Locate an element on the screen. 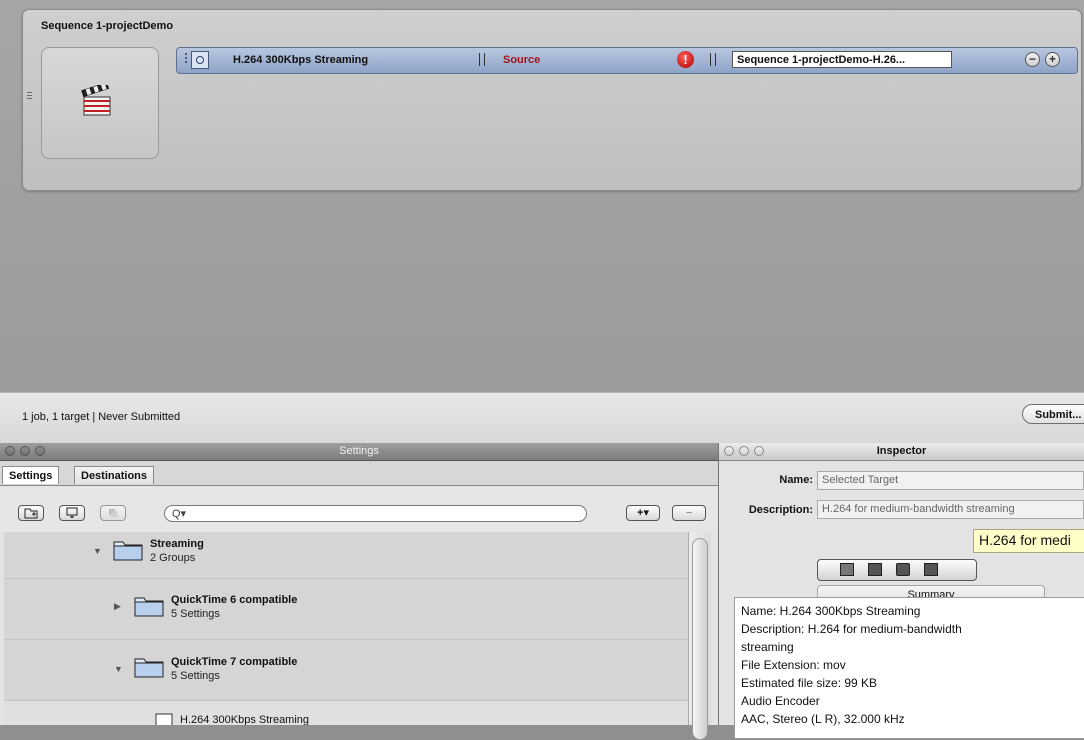  new-setting-button is located at coordinates (72, 513).